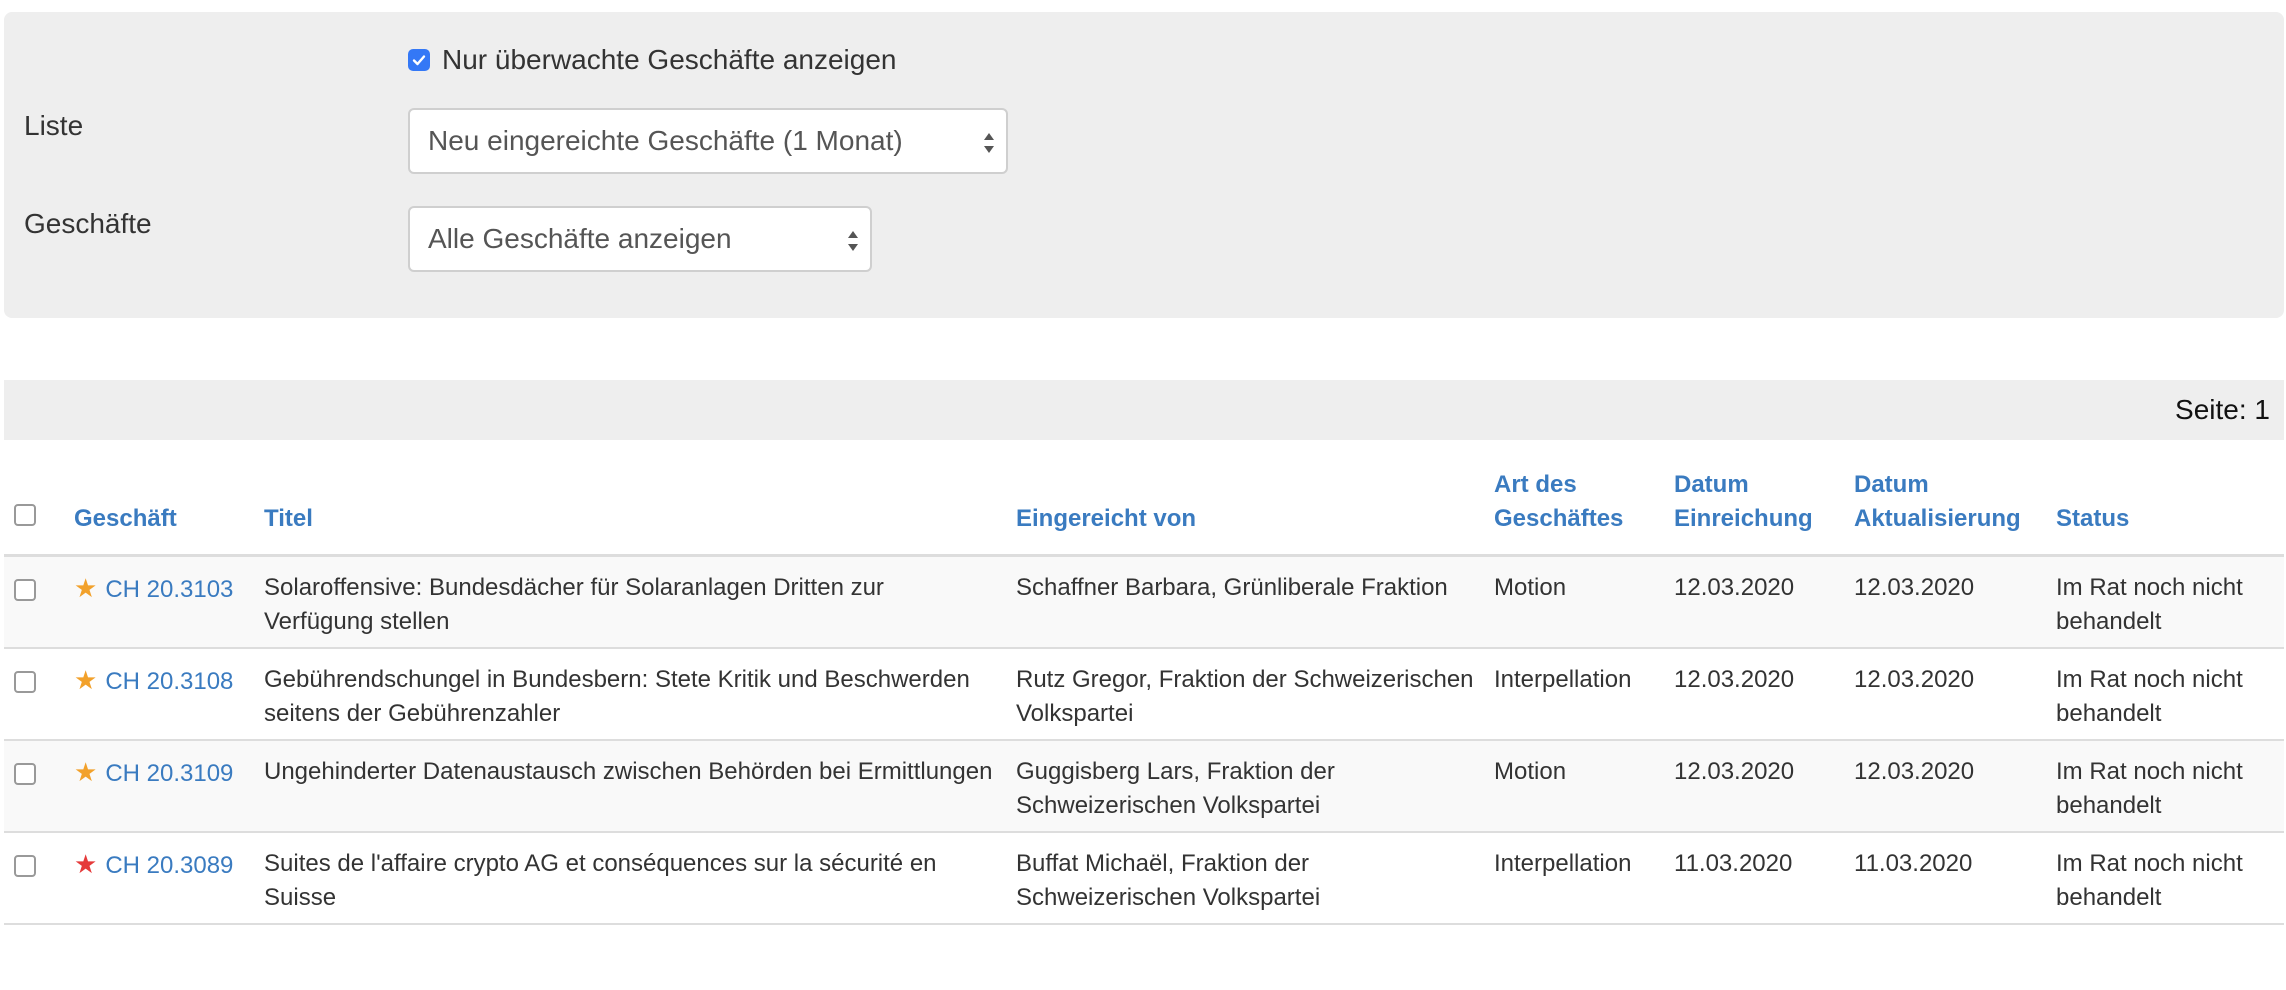  I want to click on row-date-submitted: 11.03.2020, so click(1754, 878).